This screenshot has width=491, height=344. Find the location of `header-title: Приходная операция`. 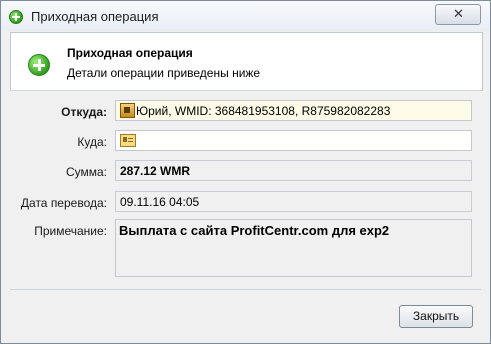

header-title: Приходная операция is located at coordinates (130, 53).